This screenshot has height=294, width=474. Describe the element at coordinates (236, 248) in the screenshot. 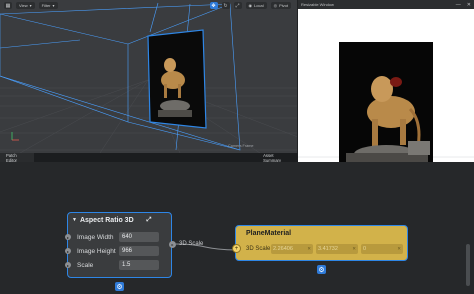

I see `input-port: +` at that location.